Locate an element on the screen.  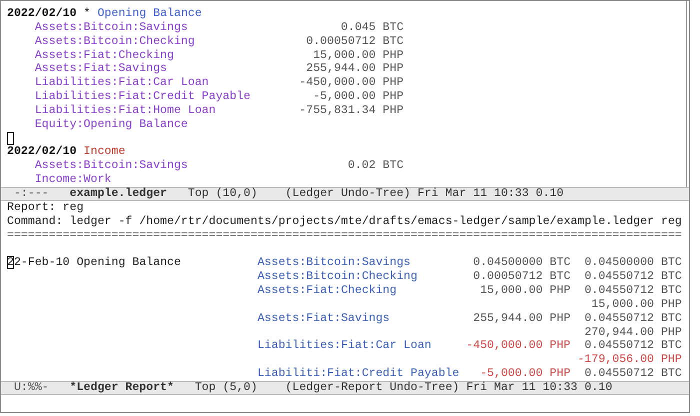
amount: 0.045 BTC is located at coordinates (372, 27).